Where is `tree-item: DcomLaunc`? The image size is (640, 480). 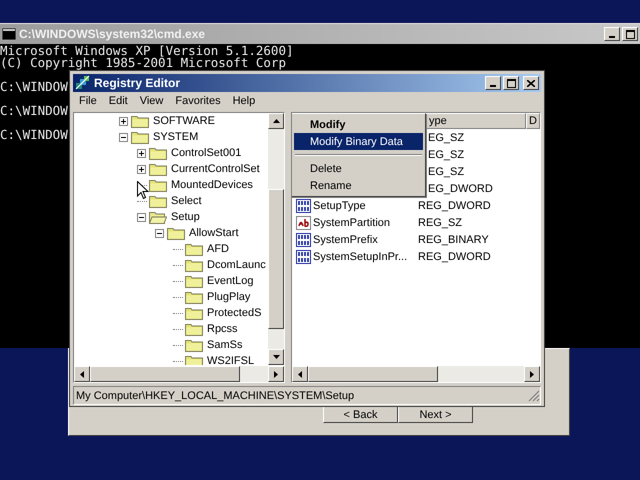 tree-item: DcomLaunc is located at coordinates (236, 265).